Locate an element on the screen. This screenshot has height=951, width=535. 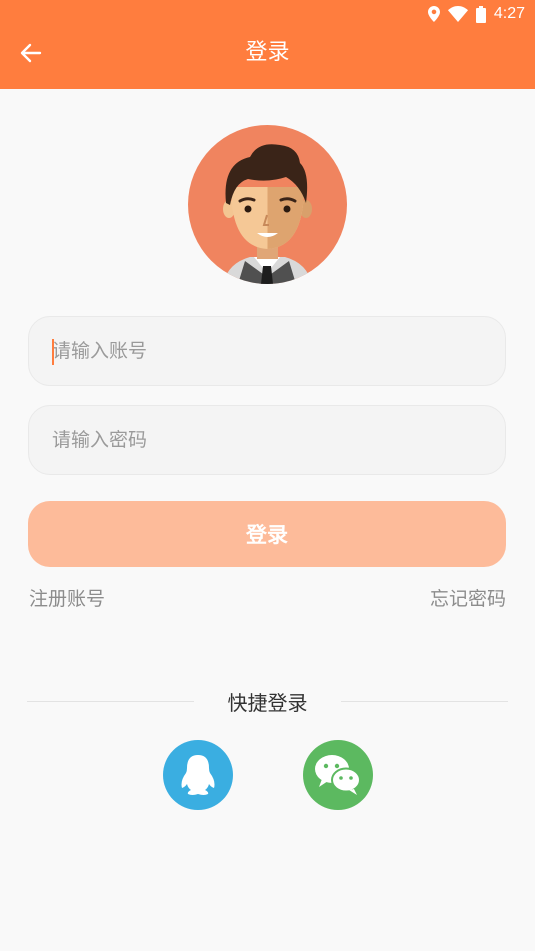
quick-login-title: 快捷登录 is located at coordinates (267, 703).